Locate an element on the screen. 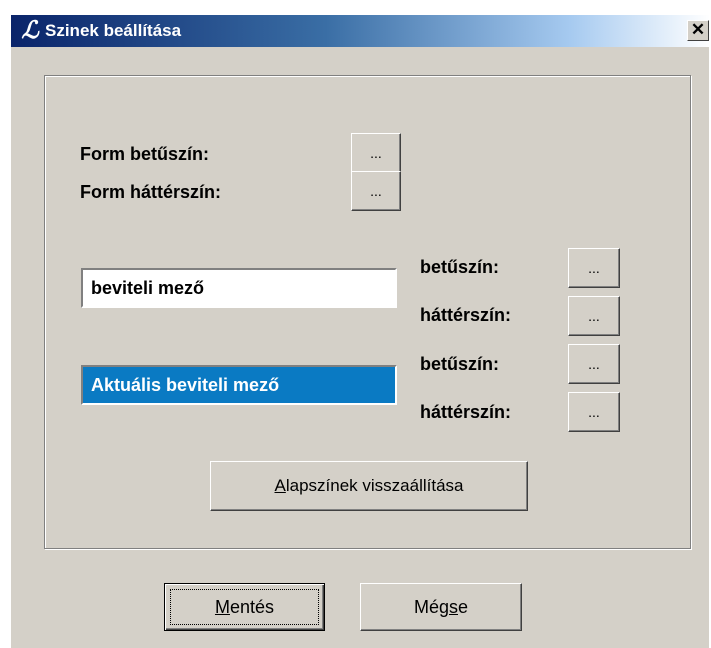  input-field-sample: beviteli mező is located at coordinates (239, 288).